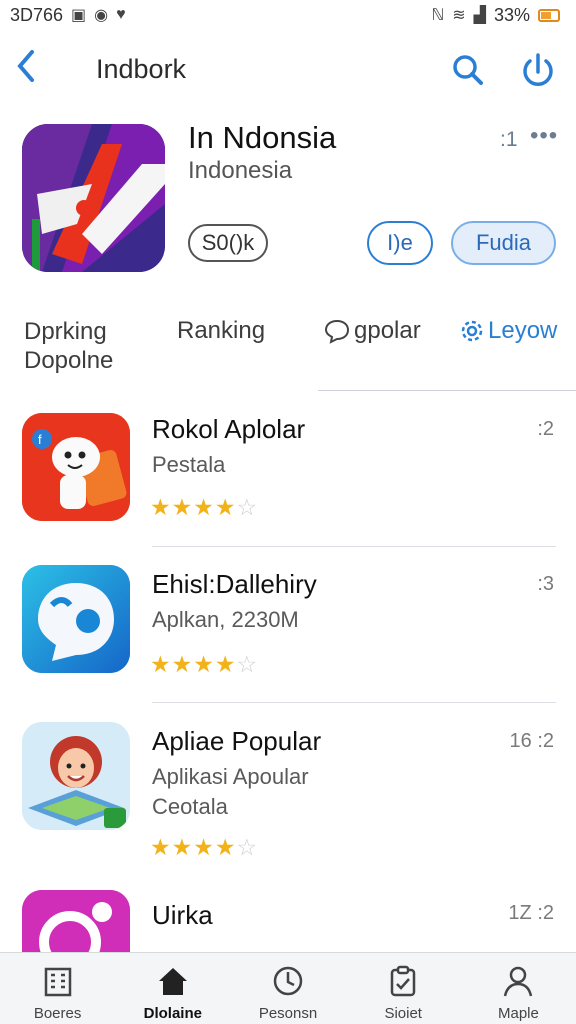 The image size is (576, 1024). I want to click on power-icon, so click(538, 70).